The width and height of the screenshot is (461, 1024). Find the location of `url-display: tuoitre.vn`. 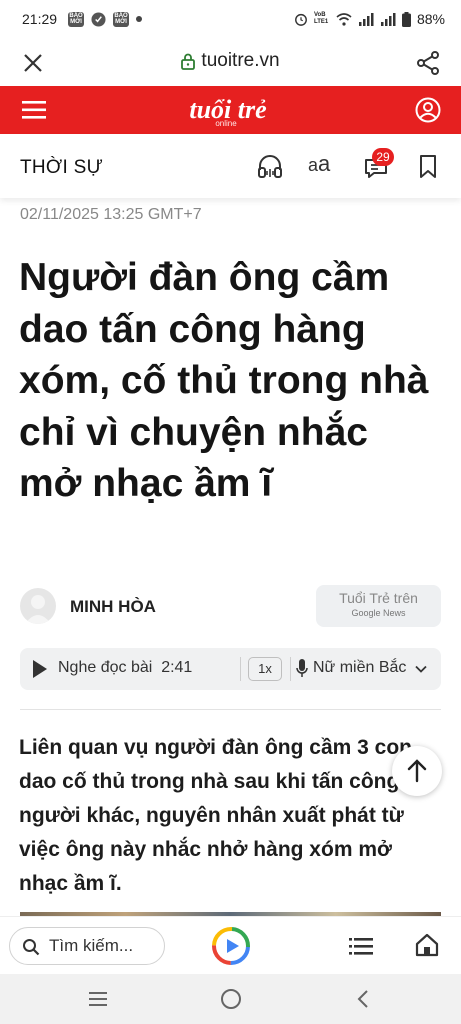

url-display: tuoitre.vn is located at coordinates (230, 61).